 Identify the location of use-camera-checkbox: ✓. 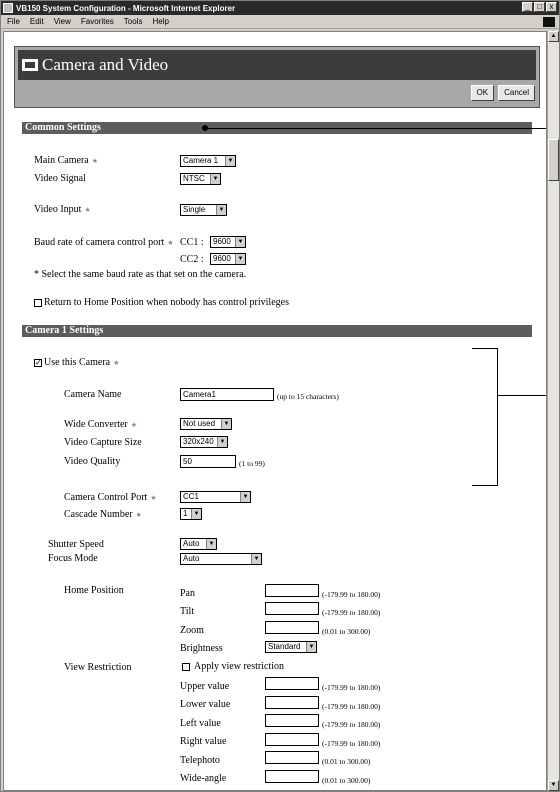
(38, 363).